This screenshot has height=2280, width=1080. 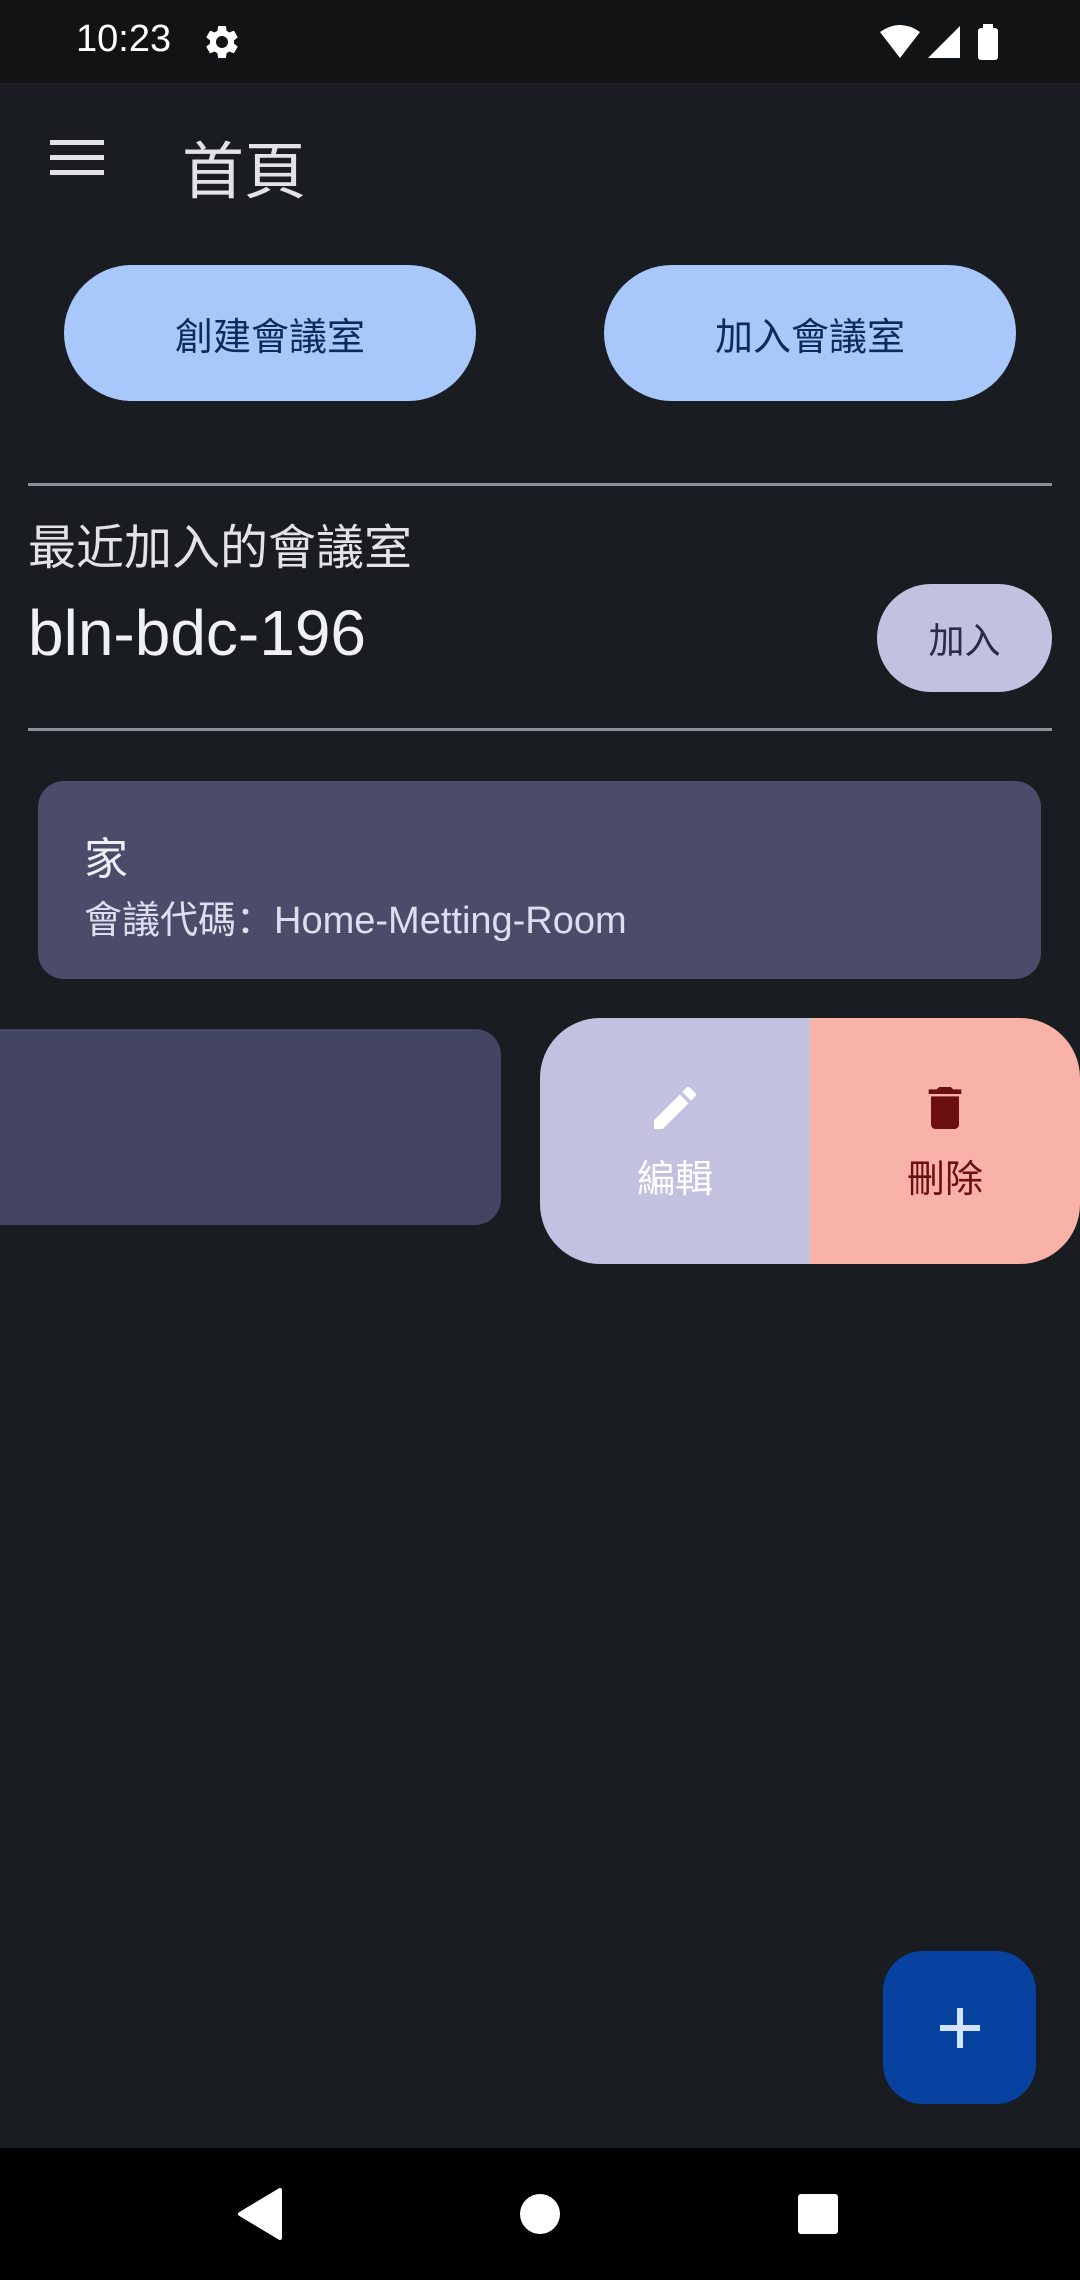 I want to click on plus-icon, so click(x=959, y=2027).